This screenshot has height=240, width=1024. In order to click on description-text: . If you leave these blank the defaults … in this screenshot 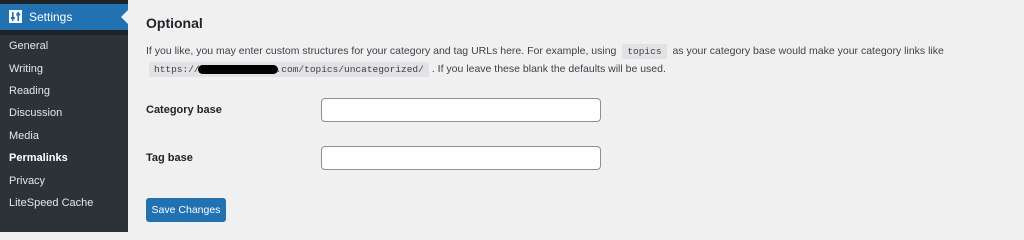, I will do `click(548, 69)`.